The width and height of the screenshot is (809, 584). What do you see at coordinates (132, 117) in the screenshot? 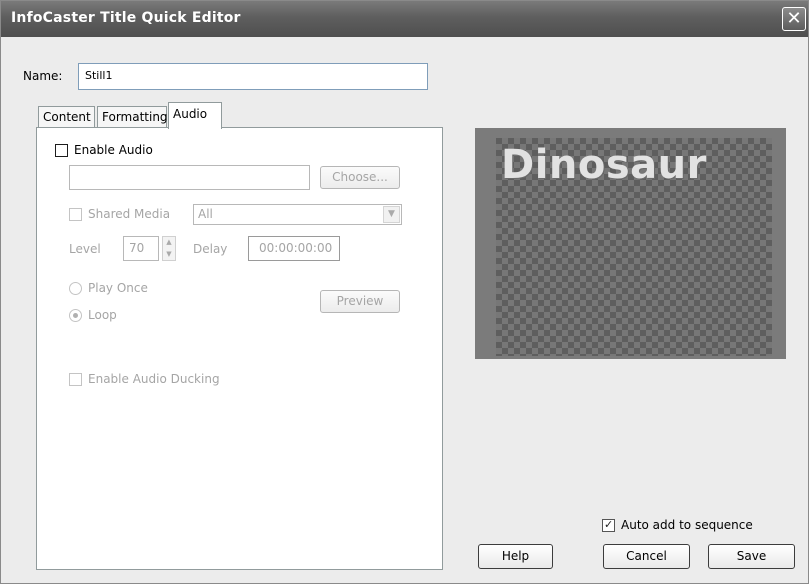
I see `tab-formatting: Formatting` at bounding box center [132, 117].